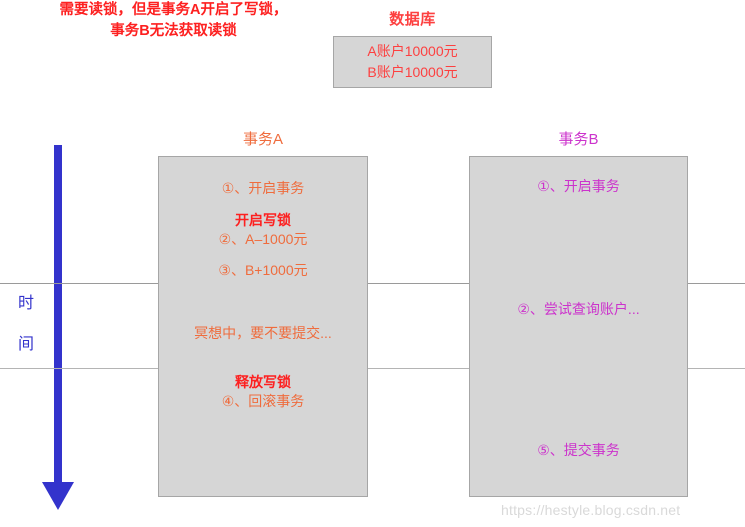 This screenshot has width=745, height=527. I want to click on transaction-b-warning-line-1: 需要读锁，但是事务A开启了写锁，, so click(173, 10).